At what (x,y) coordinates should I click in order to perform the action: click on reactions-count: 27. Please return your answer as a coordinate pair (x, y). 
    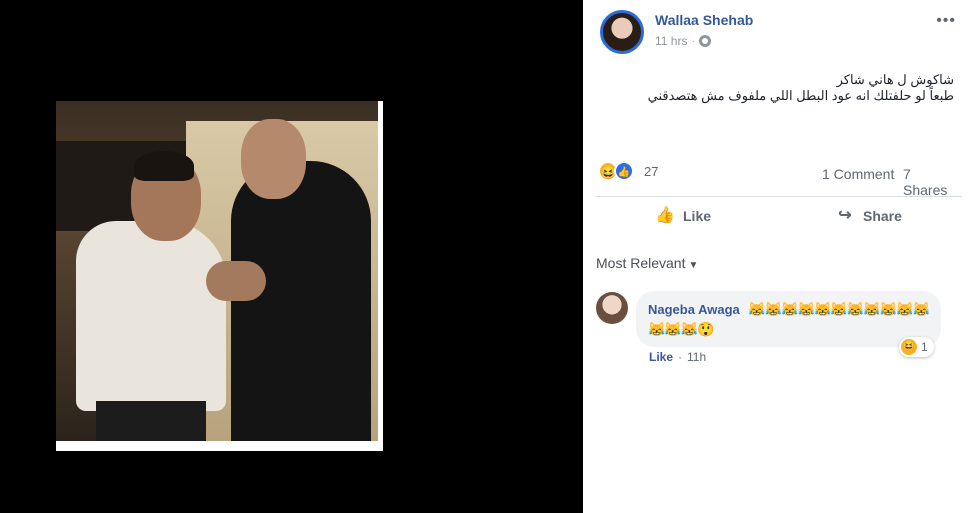
    Looking at the image, I should click on (651, 171).